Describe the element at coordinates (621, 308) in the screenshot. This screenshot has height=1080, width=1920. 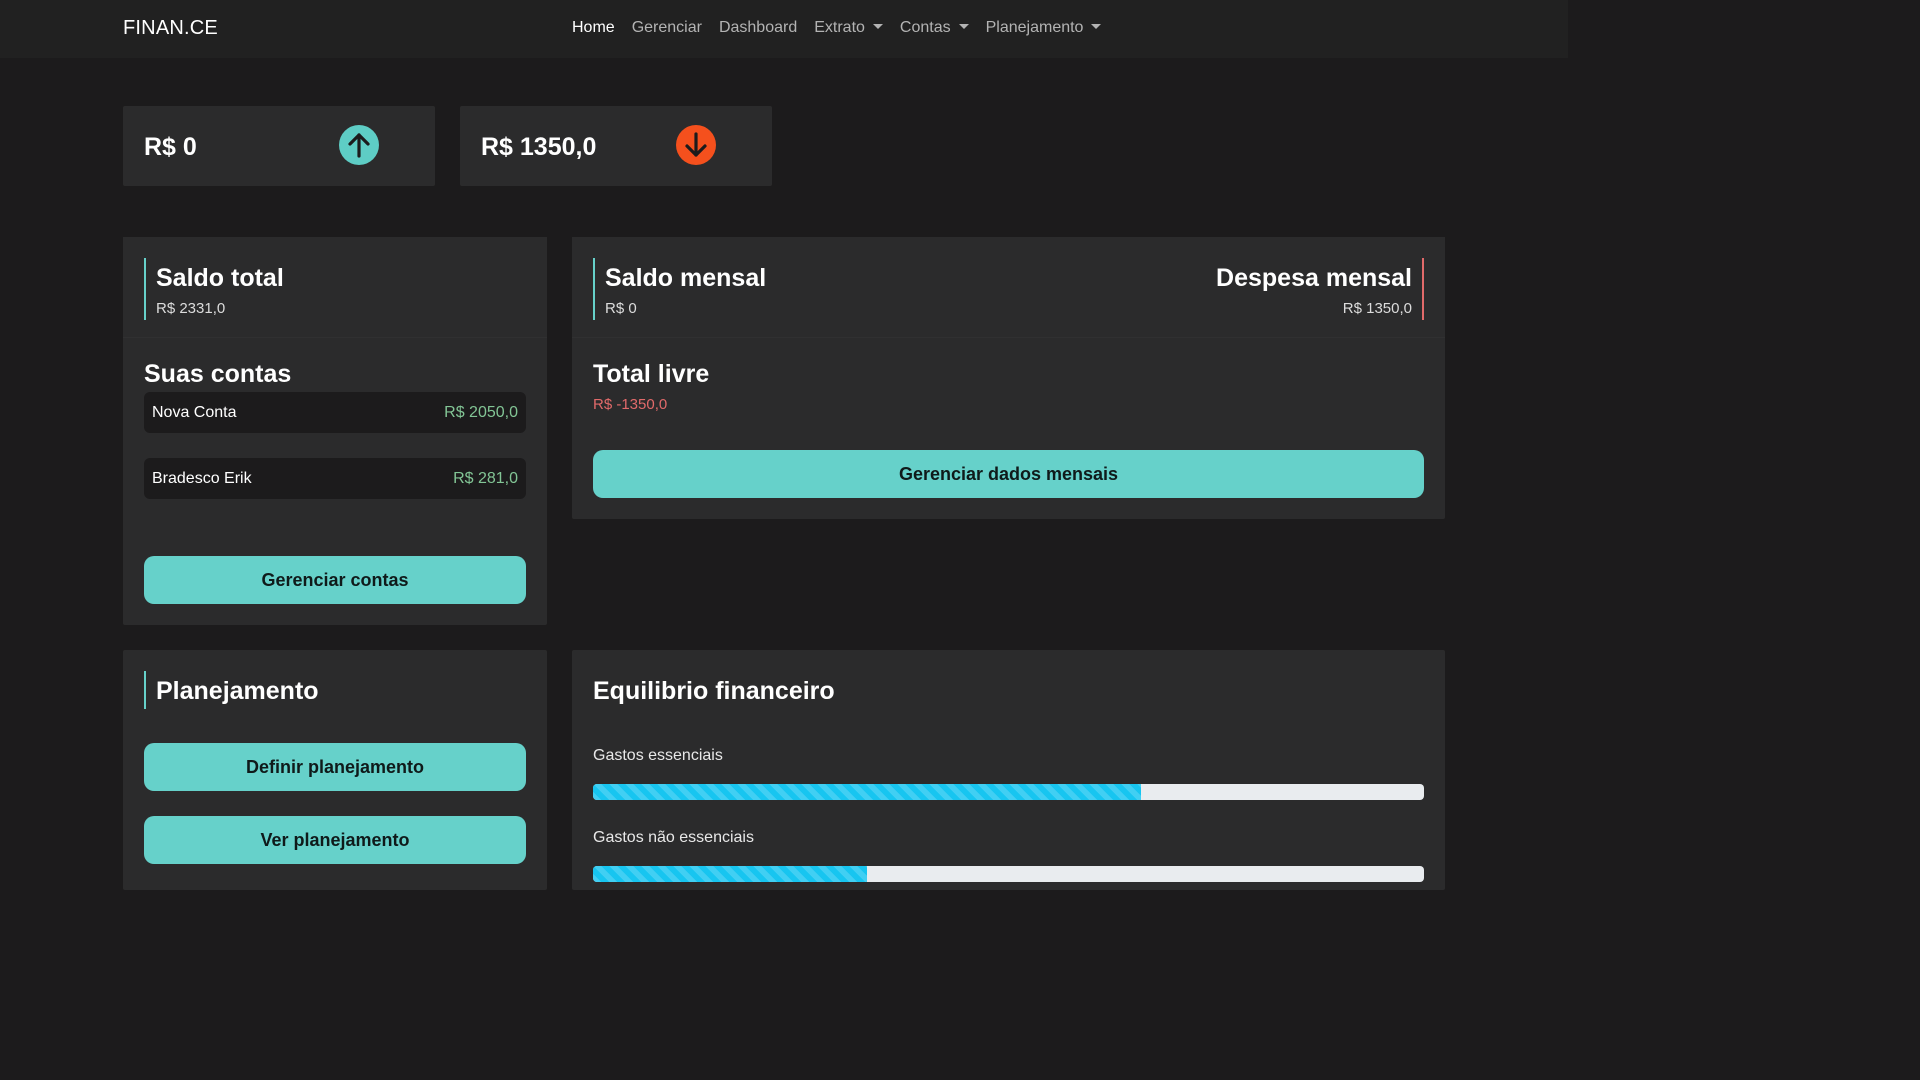
I see `monthly-balance-value: R$ 0` at that location.